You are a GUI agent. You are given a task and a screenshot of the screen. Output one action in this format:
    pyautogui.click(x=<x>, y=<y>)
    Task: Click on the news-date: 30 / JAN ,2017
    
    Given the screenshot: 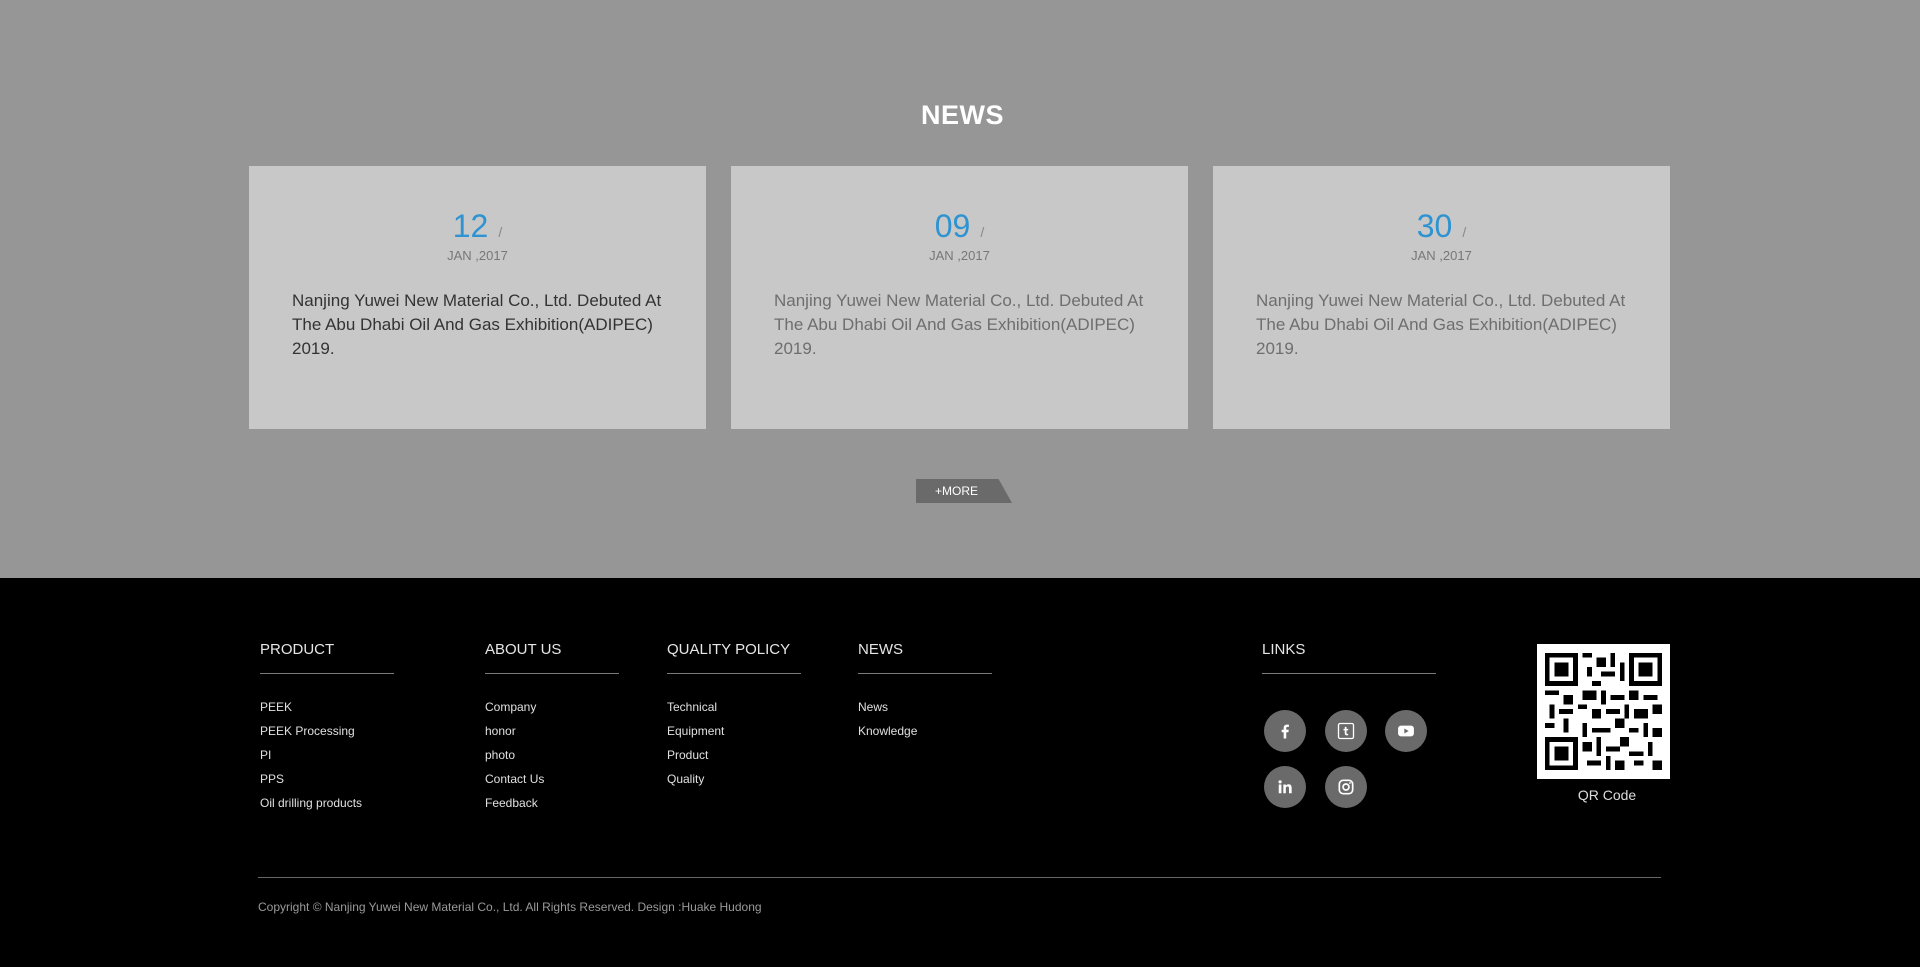 What is the action you would take?
    pyautogui.click(x=1441, y=236)
    